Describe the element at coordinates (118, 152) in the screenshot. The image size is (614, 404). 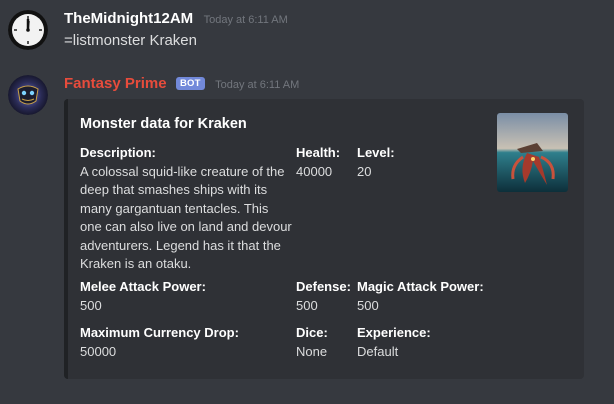
I see `field-name: Description:` at that location.